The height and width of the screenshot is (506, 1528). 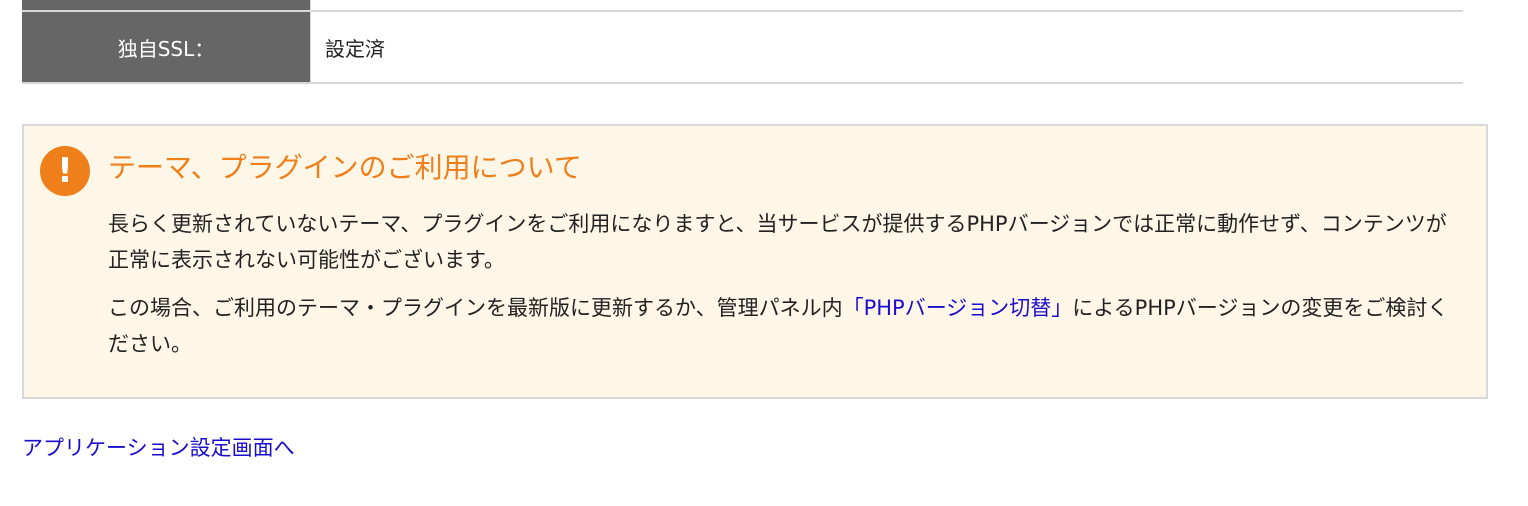 I want to click on exclamation-icon: !, so click(x=65, y=171).